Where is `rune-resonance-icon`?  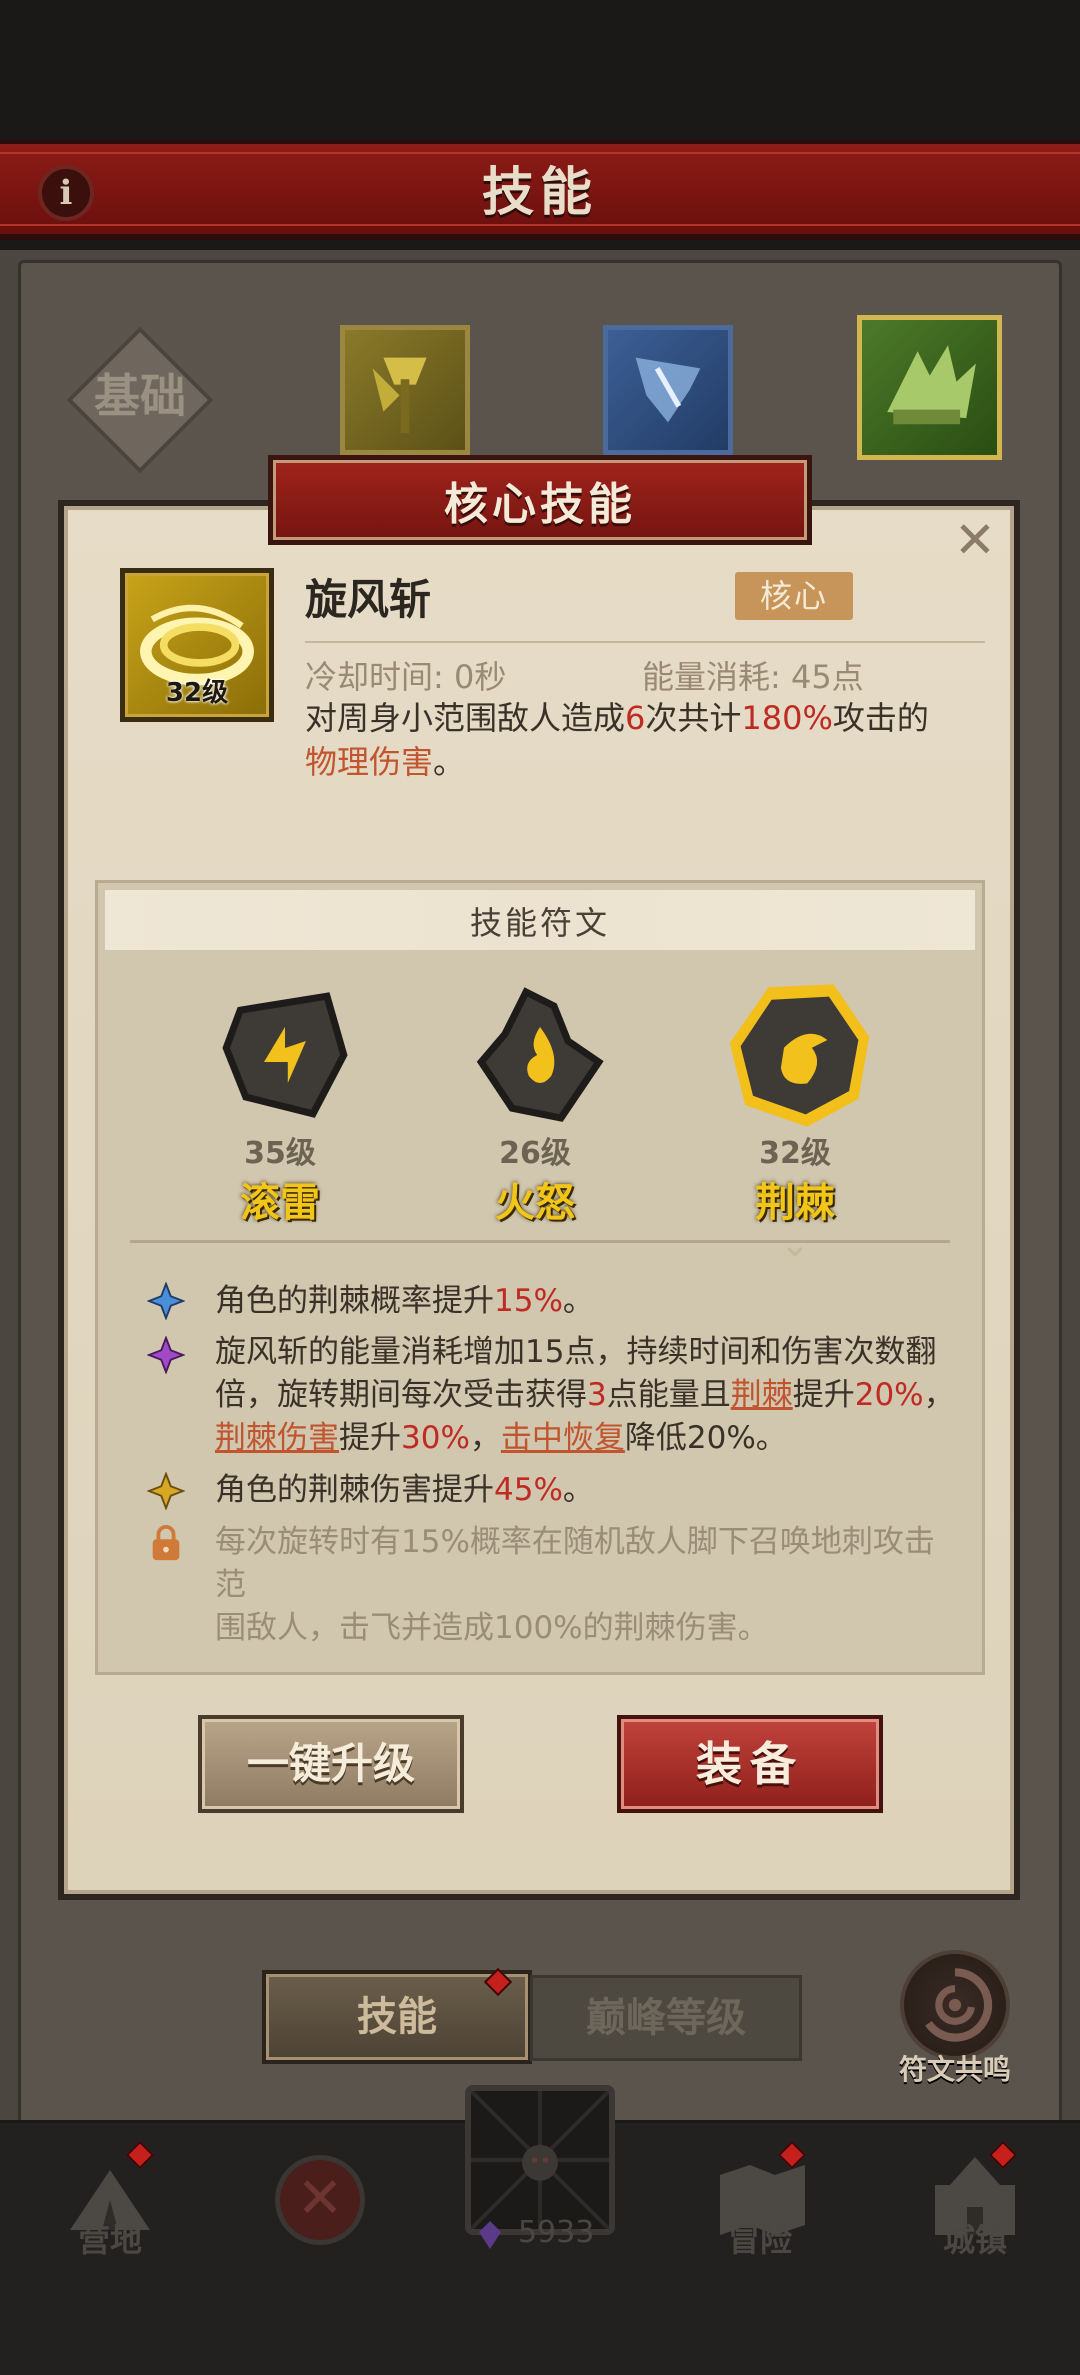 rune-resonance-icon is located at coordinates (955, 2005).